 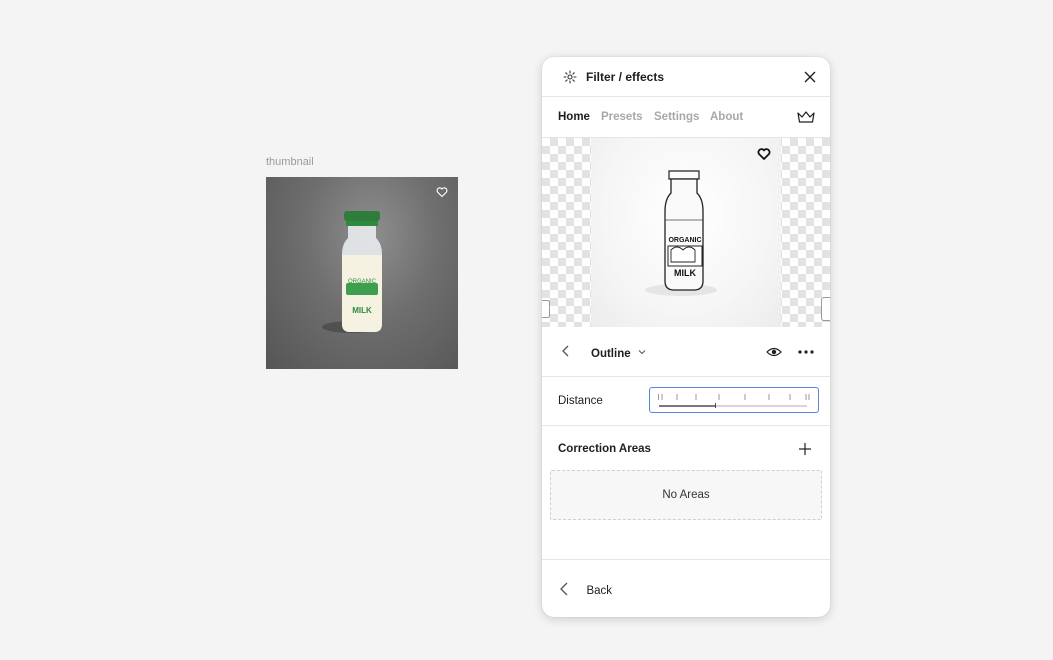 I want to click on panel-titlebar: Filter / effects, so click(x=686, y=77).